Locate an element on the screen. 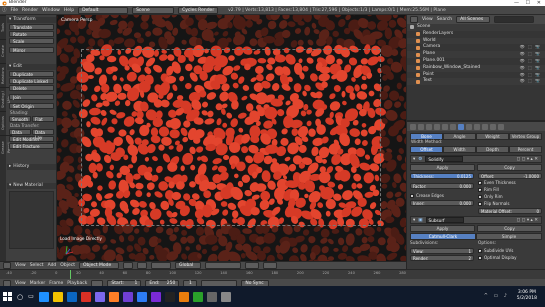 This screenshot has height=307, width=545. manipulator-icons is located at coordinates (160, 265).